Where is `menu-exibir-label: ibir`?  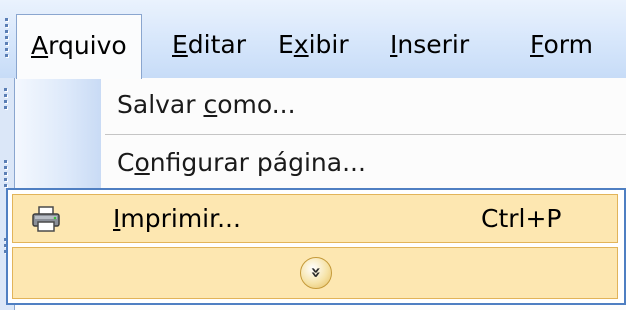 menu-exibir-label: ibir is located at coordinates (328, 44).